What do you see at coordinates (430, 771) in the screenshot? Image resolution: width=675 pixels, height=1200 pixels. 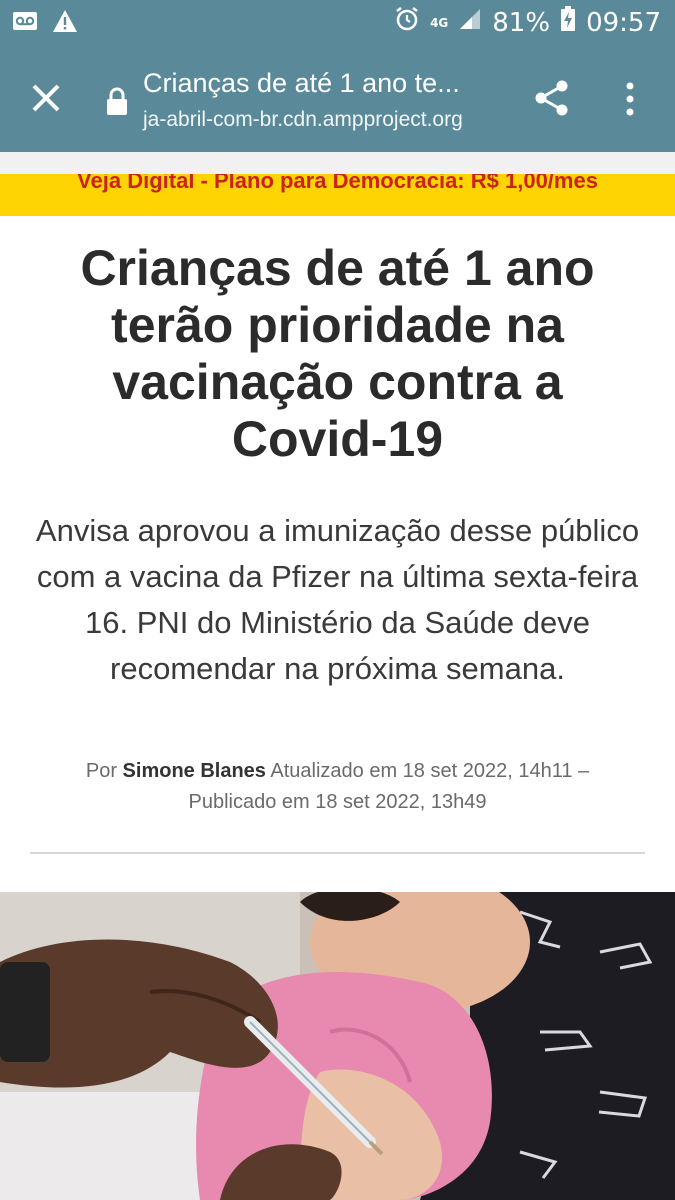 I see `updated-date: Atualizado em 18 set 2022, 14h11 –` at bounding box center [430, 771].